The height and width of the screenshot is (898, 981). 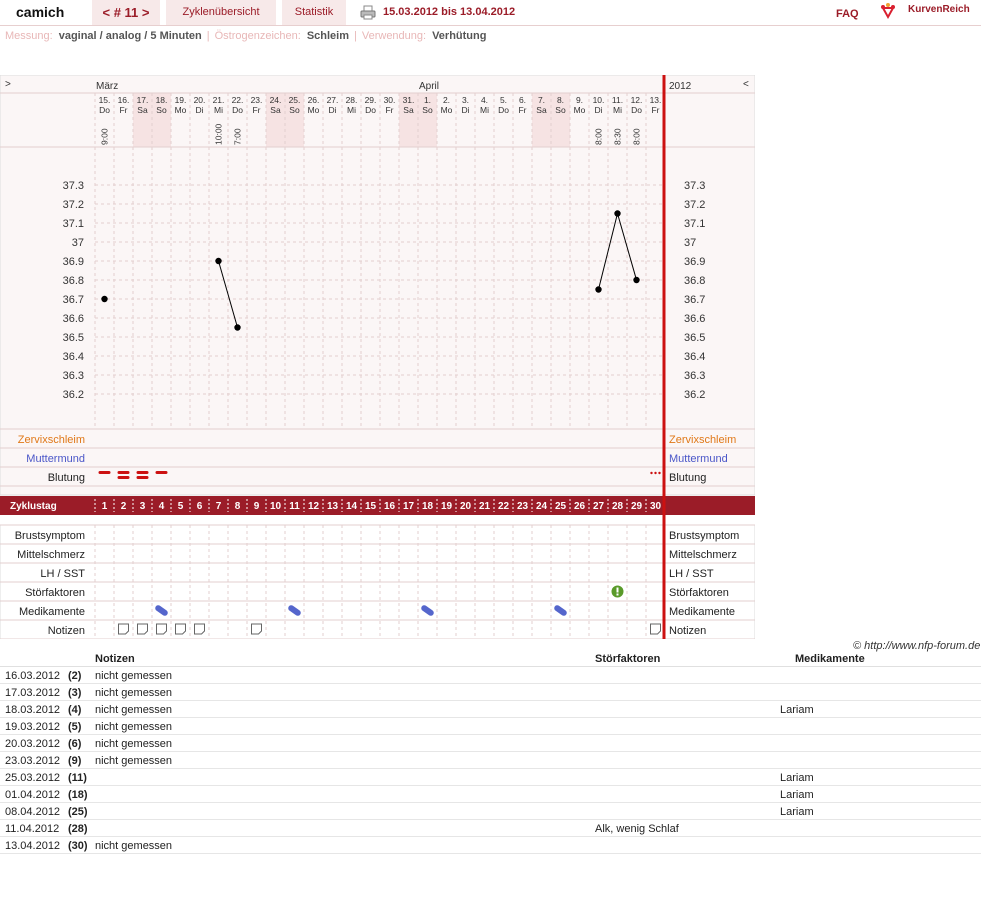 I want to click on cycle-day-number: 3, so click(x=143, y=506).